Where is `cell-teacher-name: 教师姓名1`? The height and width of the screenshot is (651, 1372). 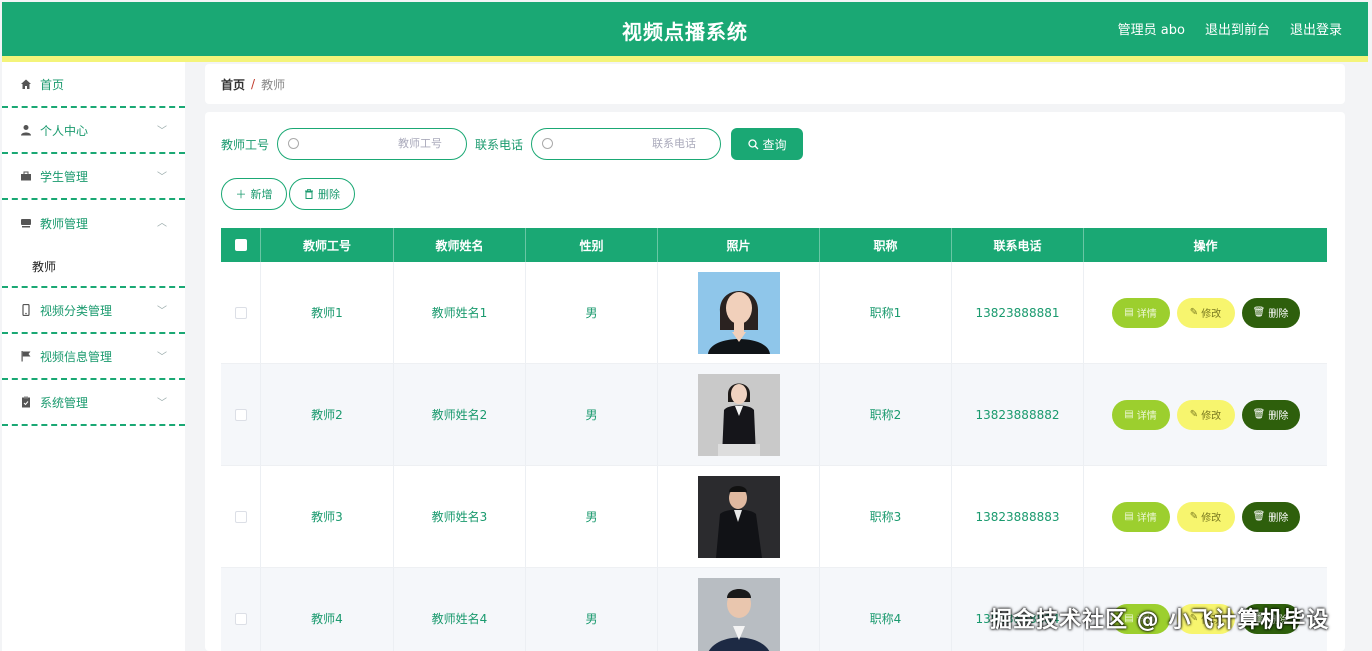 cell-teacher-name: 教师姓名1 is located at coordinates (460, 312).